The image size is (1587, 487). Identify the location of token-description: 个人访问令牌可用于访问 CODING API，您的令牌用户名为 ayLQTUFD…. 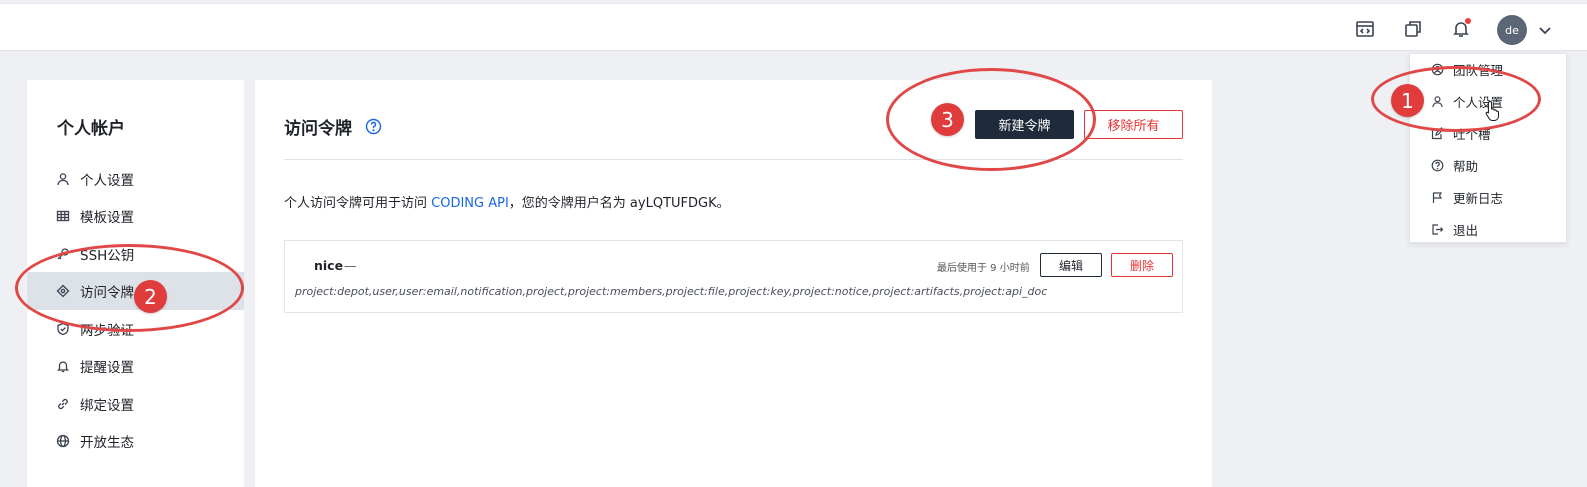
(507, 201).